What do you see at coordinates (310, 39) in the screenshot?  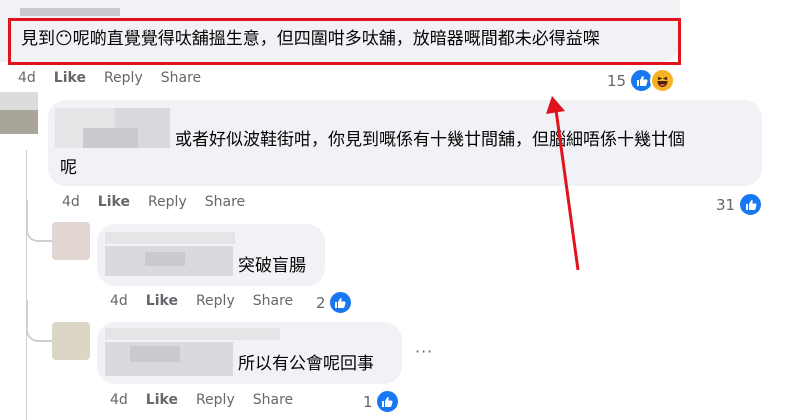 I see `comment-text: 見到😶呢啲直覺覺得呔舖搵生意，但四圍咁多呔舖，放暗器嘅間都未必得益㗎` at bounding box center [310, 39].